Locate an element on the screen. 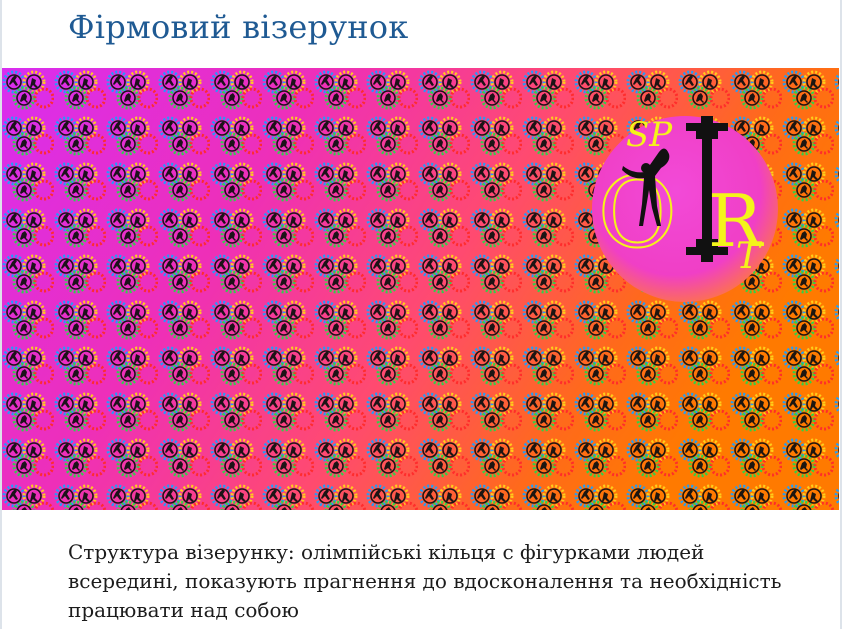  logo-letter-t: T is located at coordinates (749, 256).